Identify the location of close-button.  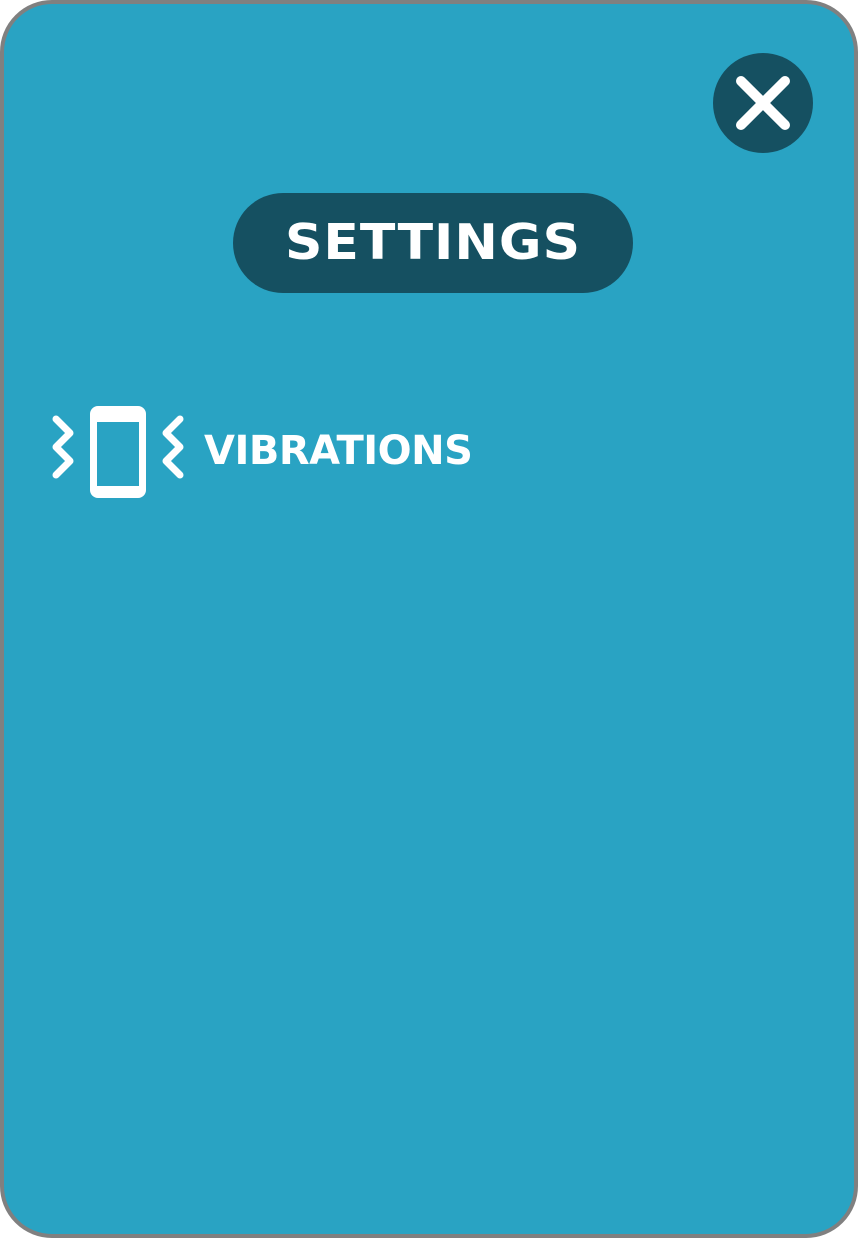
(763, 103).